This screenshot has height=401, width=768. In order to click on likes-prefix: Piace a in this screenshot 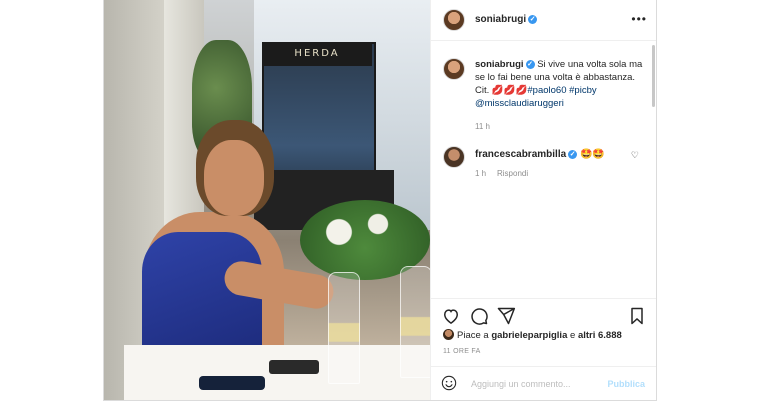, I will do `click(473, 335)`.